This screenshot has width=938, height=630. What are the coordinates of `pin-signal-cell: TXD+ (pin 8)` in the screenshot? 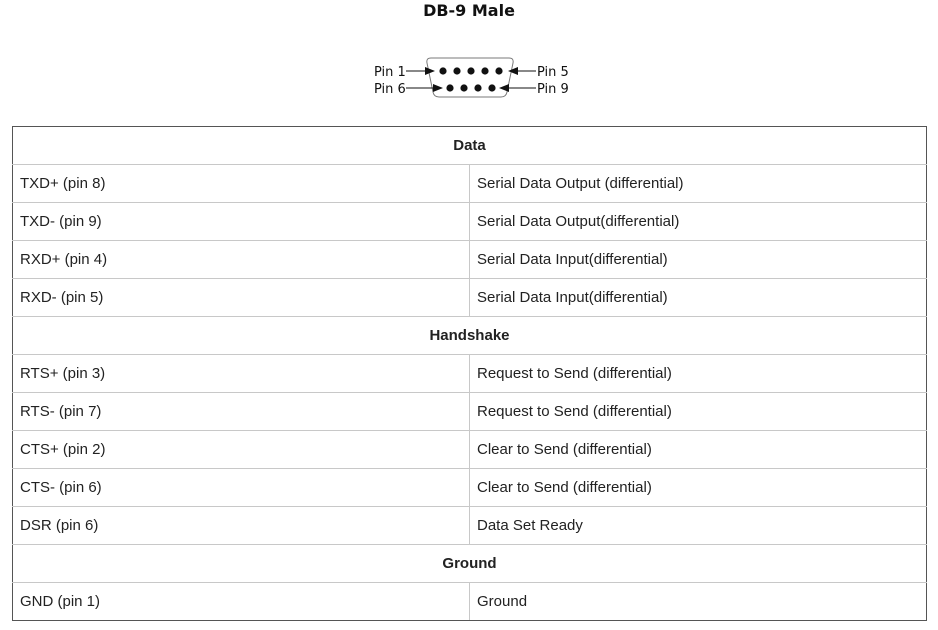 It's located at (241, 183).